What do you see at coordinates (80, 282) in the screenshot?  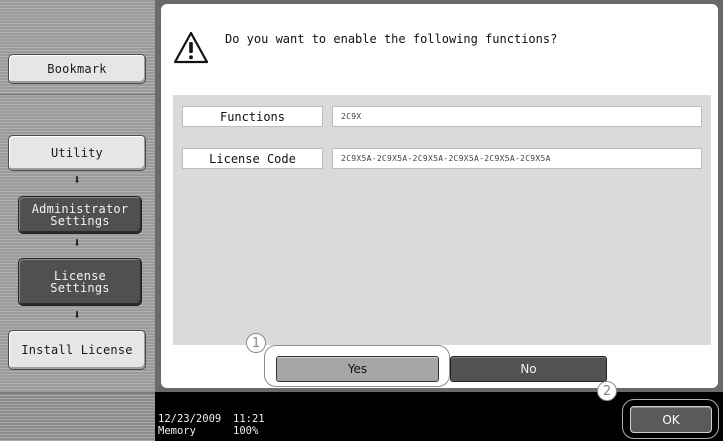 I see `license-settings-button: License Settings` at bounding box center [80, 282].